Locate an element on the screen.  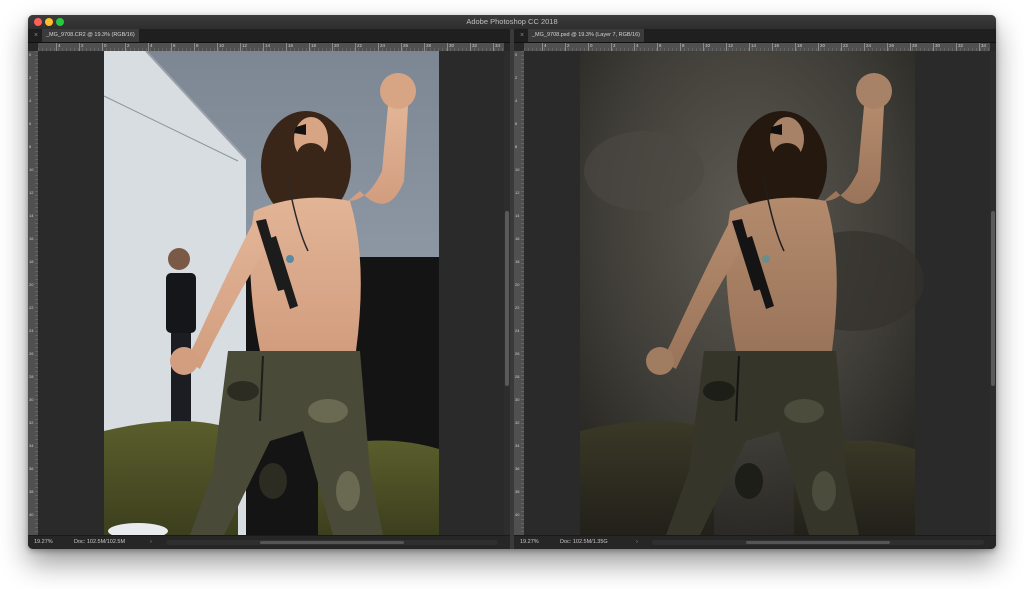
document-tab: × _MG_9708.CR2 @ 19.3% (RGB/16) is located at coordinates (269, 36).